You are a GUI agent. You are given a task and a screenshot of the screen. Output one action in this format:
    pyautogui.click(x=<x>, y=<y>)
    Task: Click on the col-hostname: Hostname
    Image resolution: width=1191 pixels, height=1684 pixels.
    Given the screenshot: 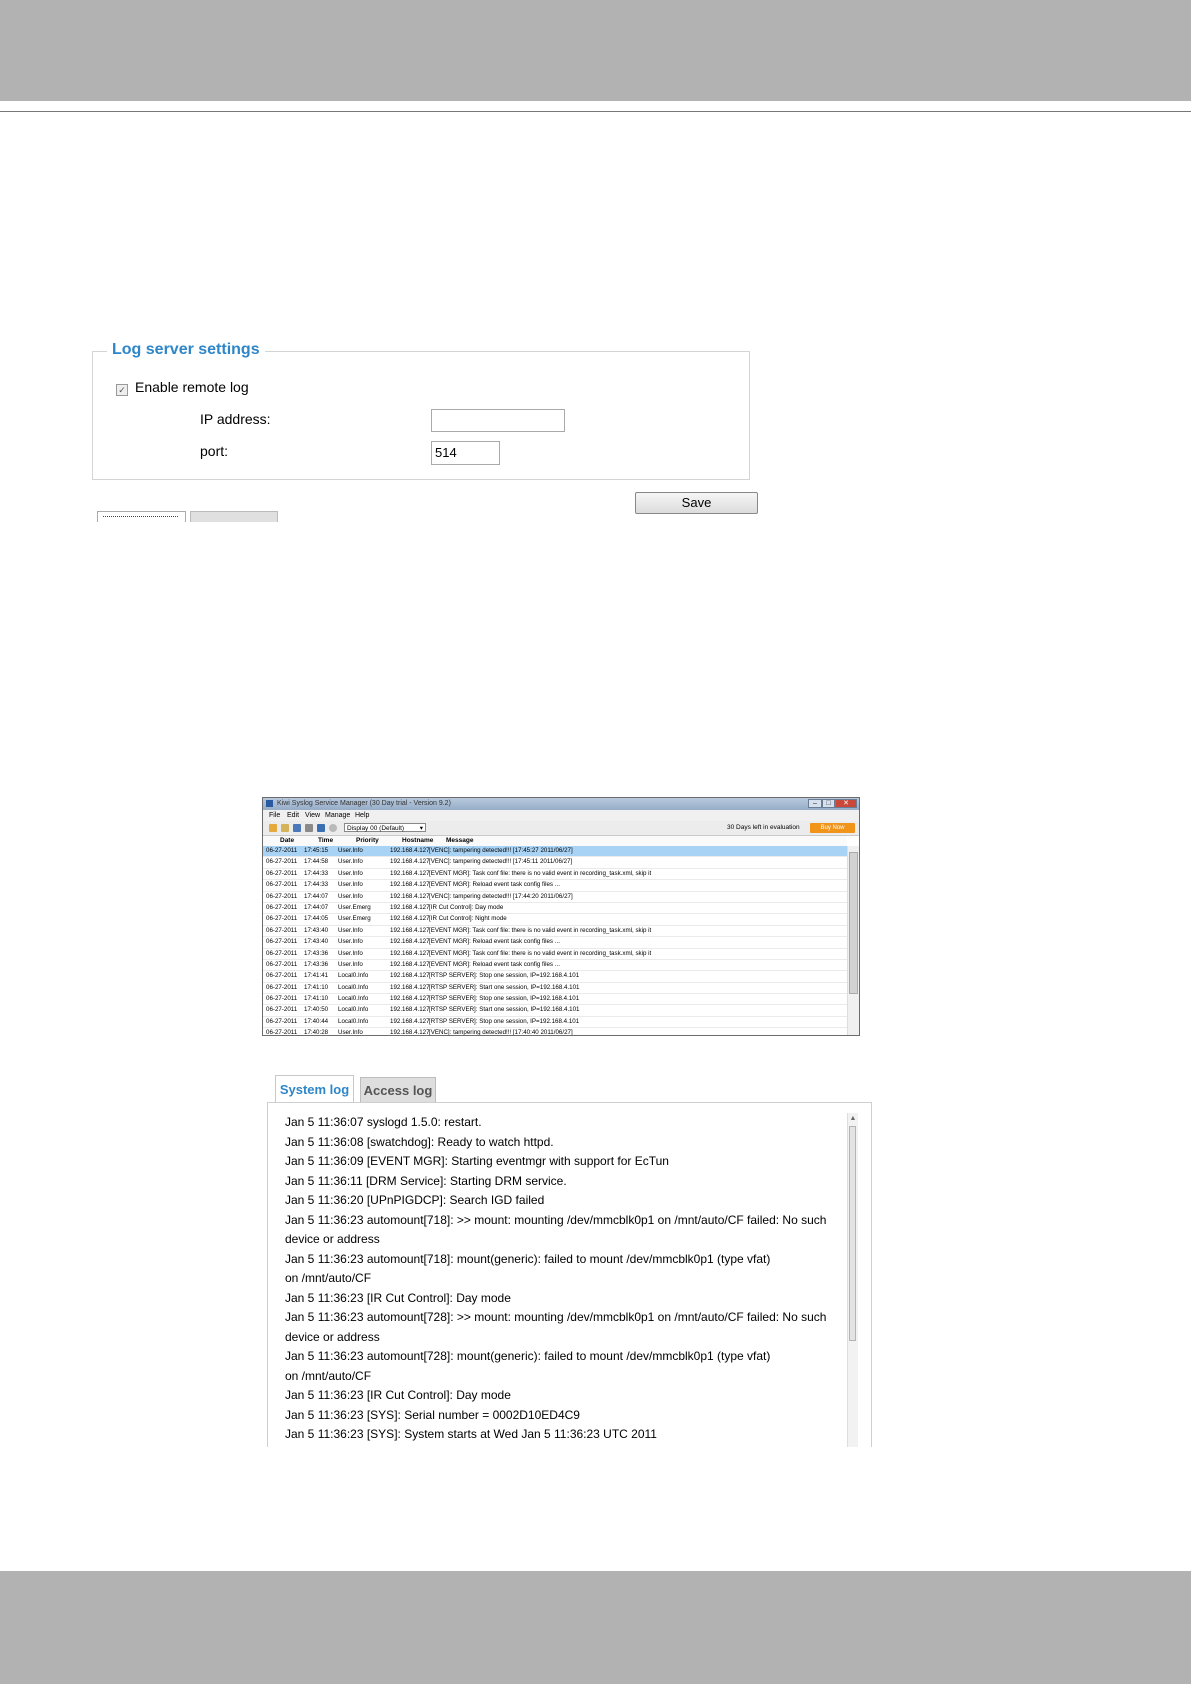 What is the action you would take?
    pyautogui.click(x=417, y=841)
    